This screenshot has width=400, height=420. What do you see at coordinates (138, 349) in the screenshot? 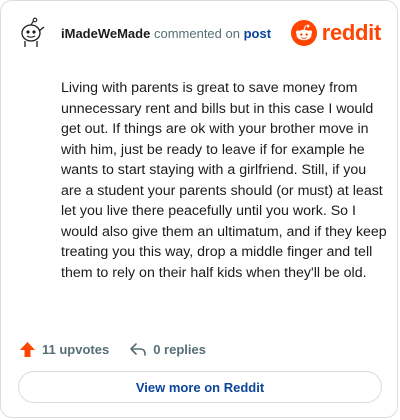
I see `reply-arrow-icon` at bounding box center [138, 349].